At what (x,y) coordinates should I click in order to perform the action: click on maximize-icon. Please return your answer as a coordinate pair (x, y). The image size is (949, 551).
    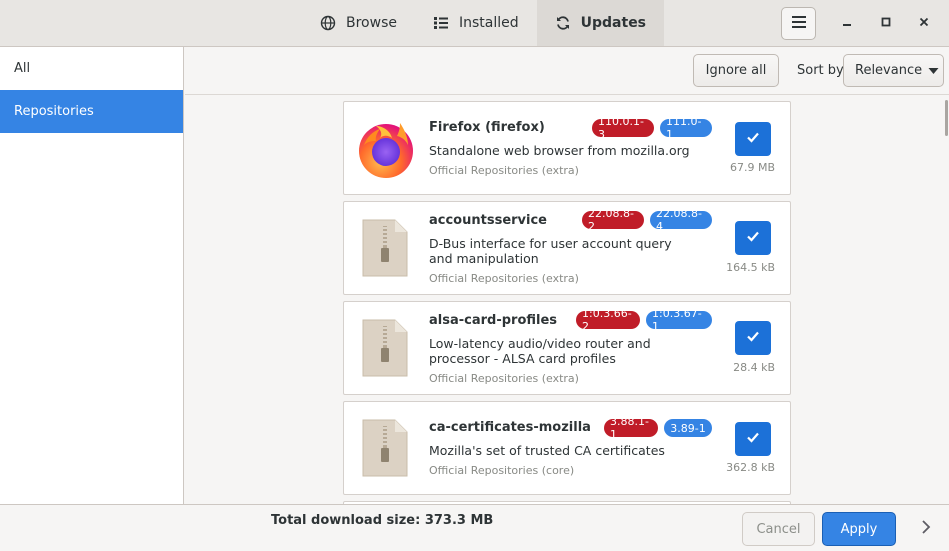
    Looking at the image, I should click on (886, 23).